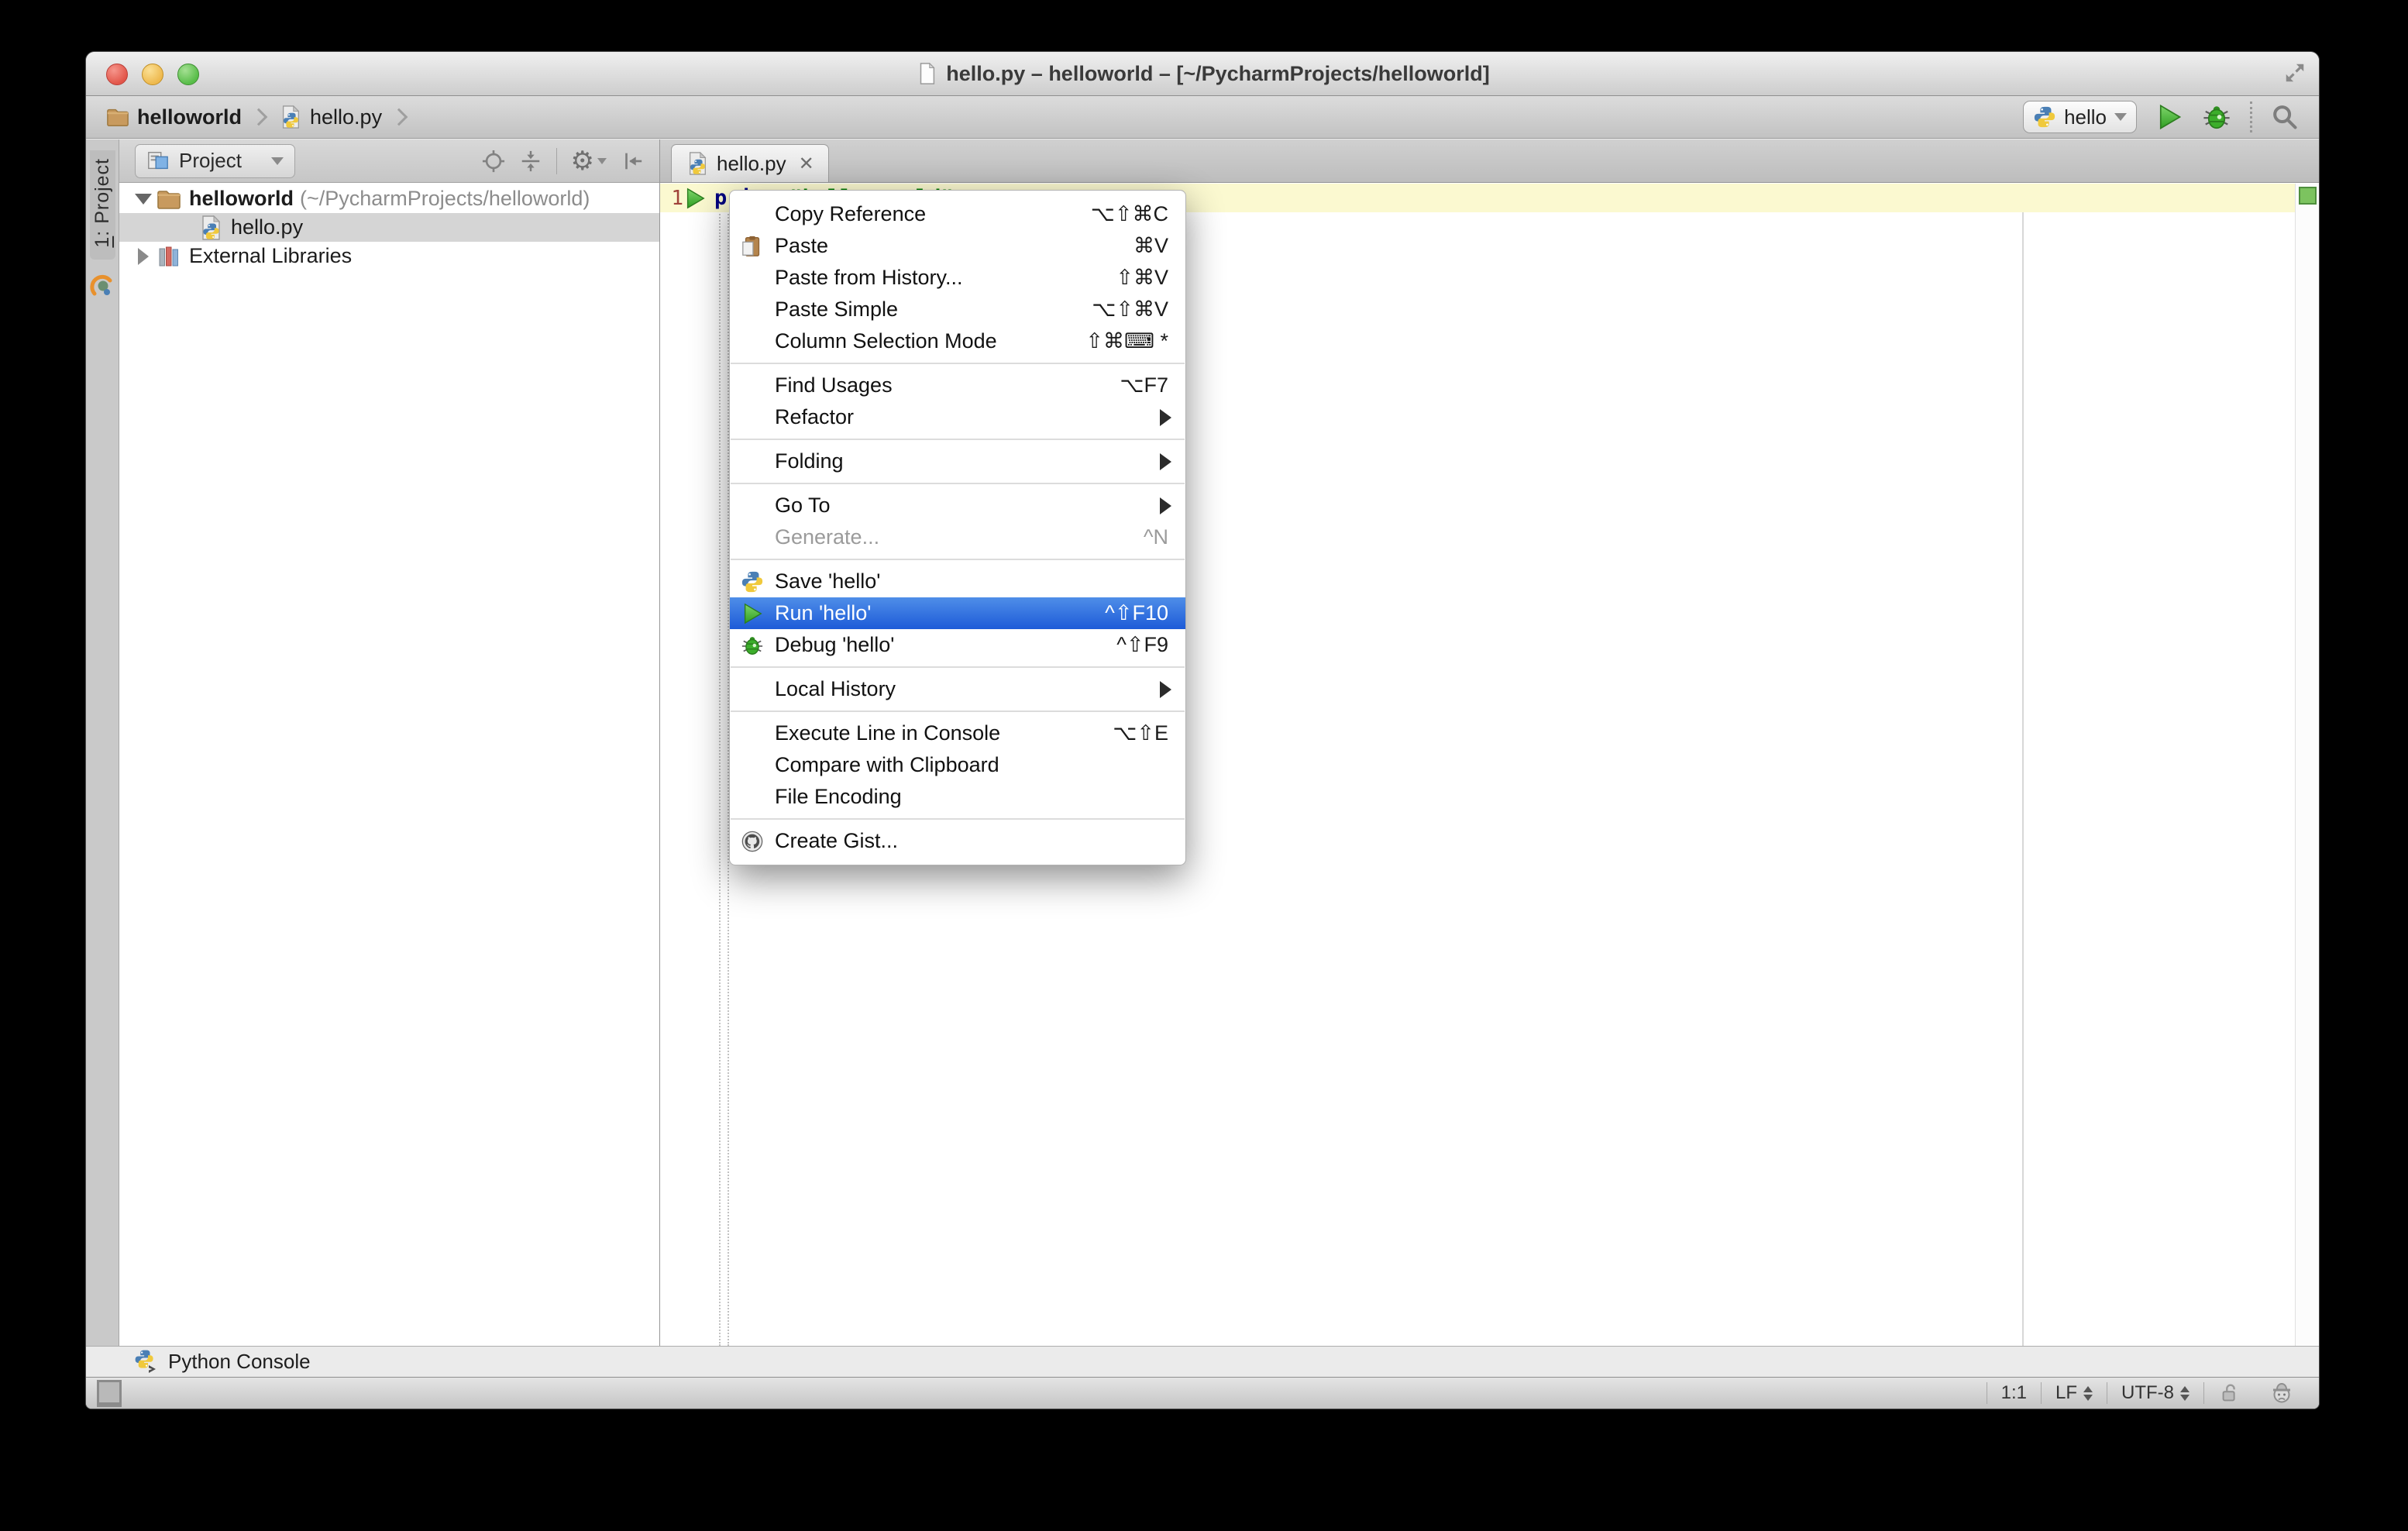 Image resolution: width=2408 pixels, height=1531 pixels. I want to click on menu-item-file-encoding: File Encoding, so click(957, 797).